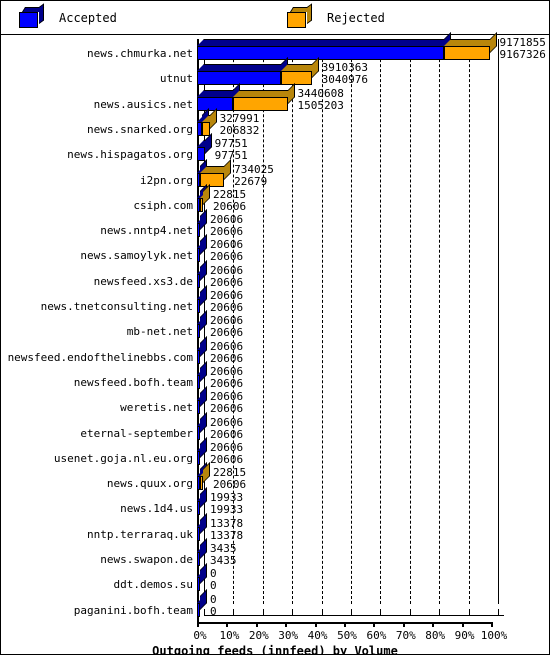  Describe the element at coordinates (100, 357) in the screenshot. I see `category-label: newsfeed.endofthelinebbs.com` at that location.